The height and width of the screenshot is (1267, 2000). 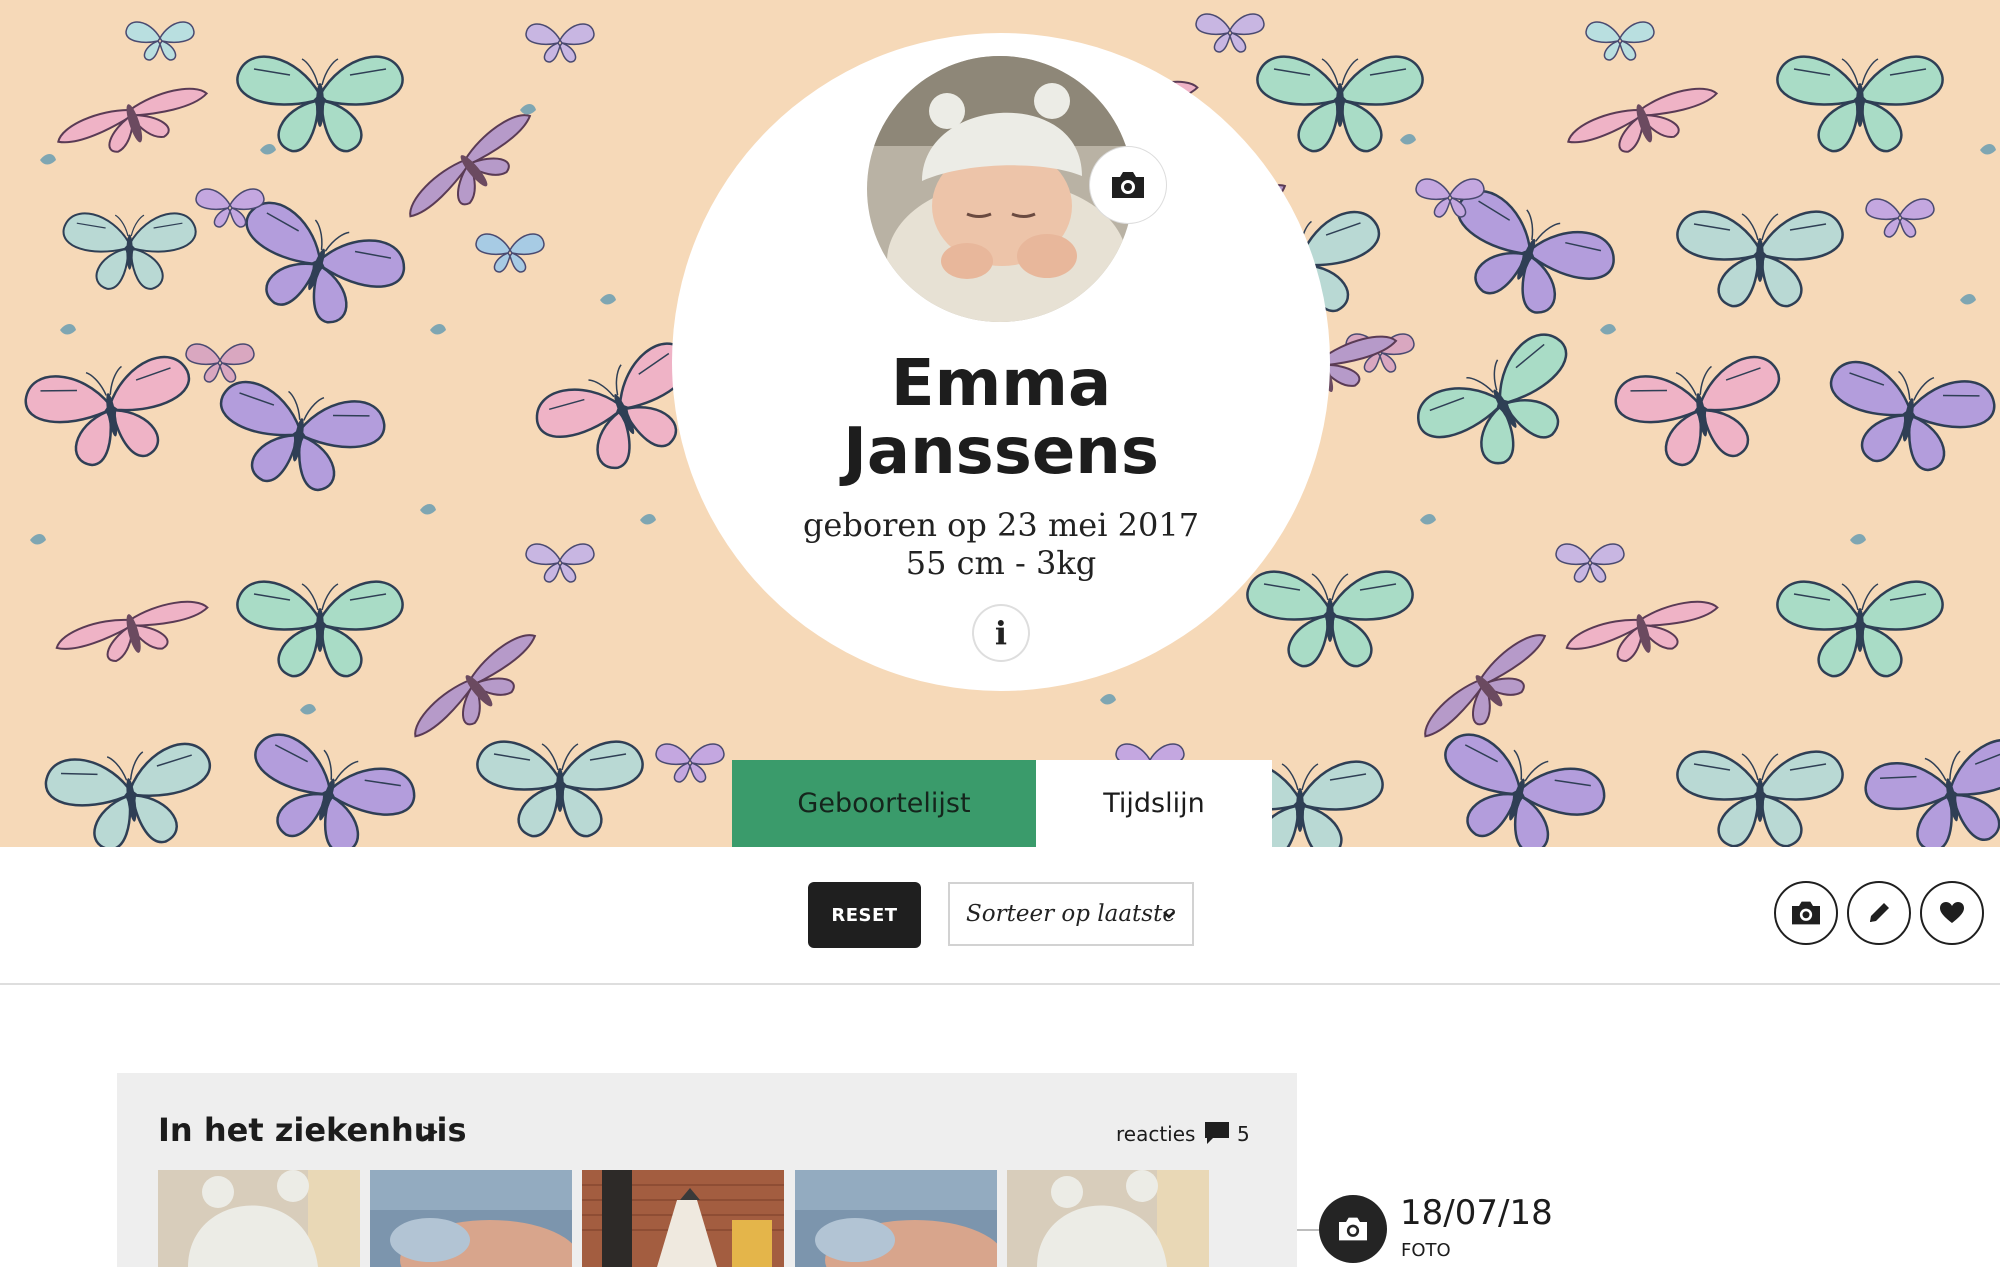 I want to click on post-open-link: >, so click(x=430, y=1132).